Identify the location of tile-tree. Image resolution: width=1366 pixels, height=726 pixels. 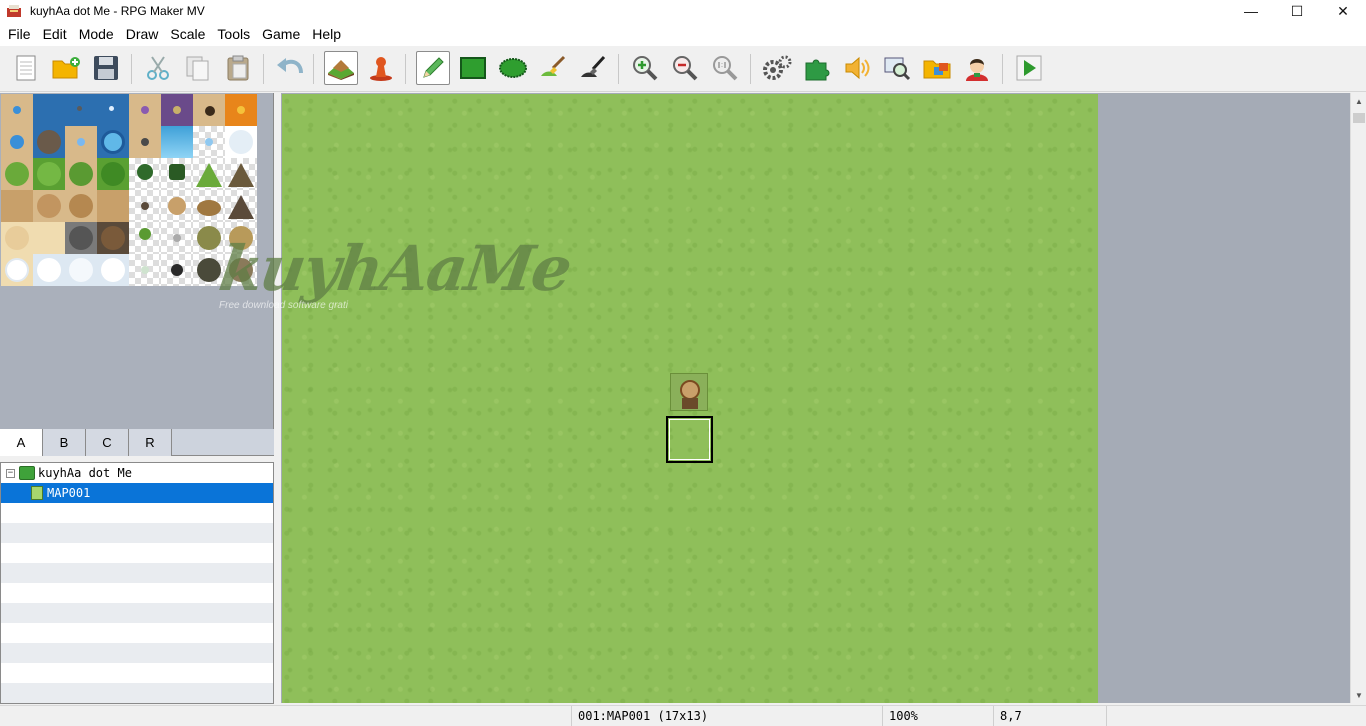
(145, 174).